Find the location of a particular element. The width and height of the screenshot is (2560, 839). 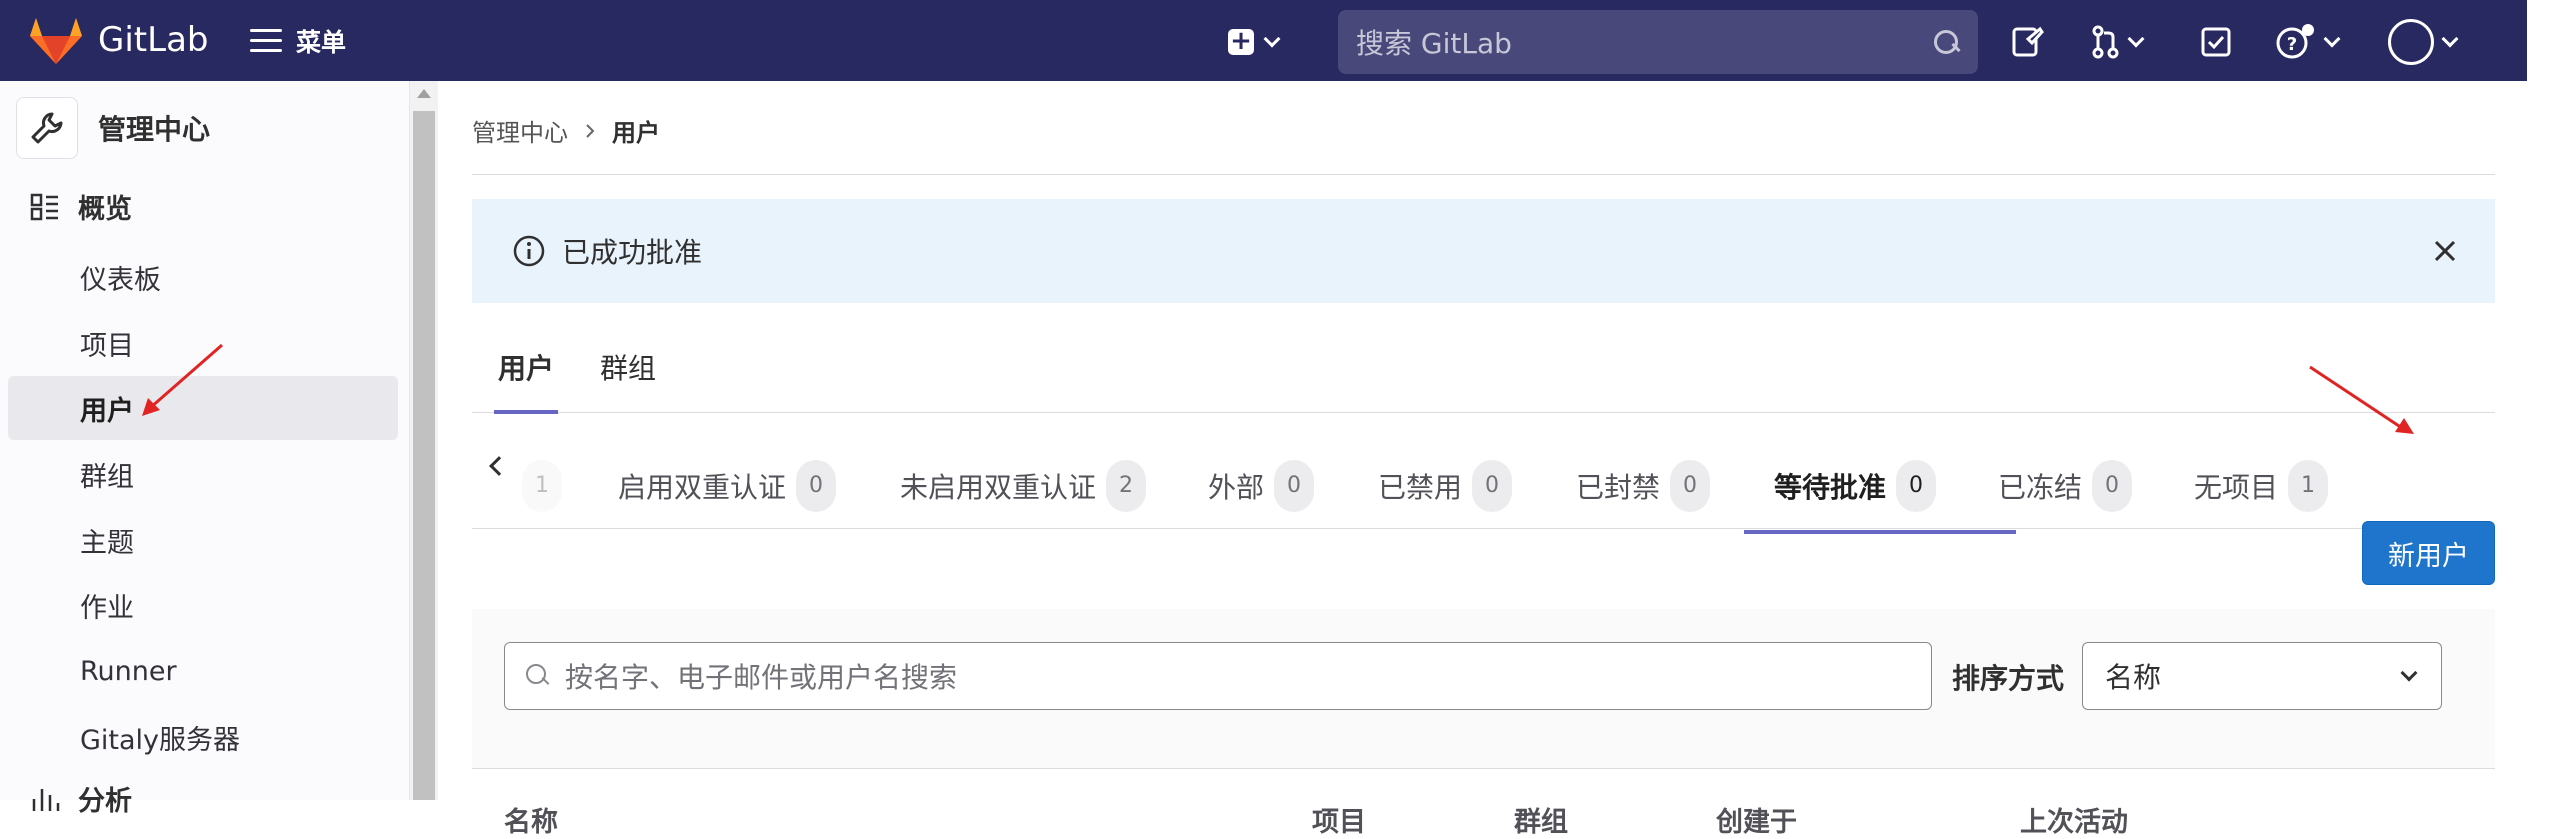

breadcrumb-parent: 管理中心 is located at coordinates (520, 130).